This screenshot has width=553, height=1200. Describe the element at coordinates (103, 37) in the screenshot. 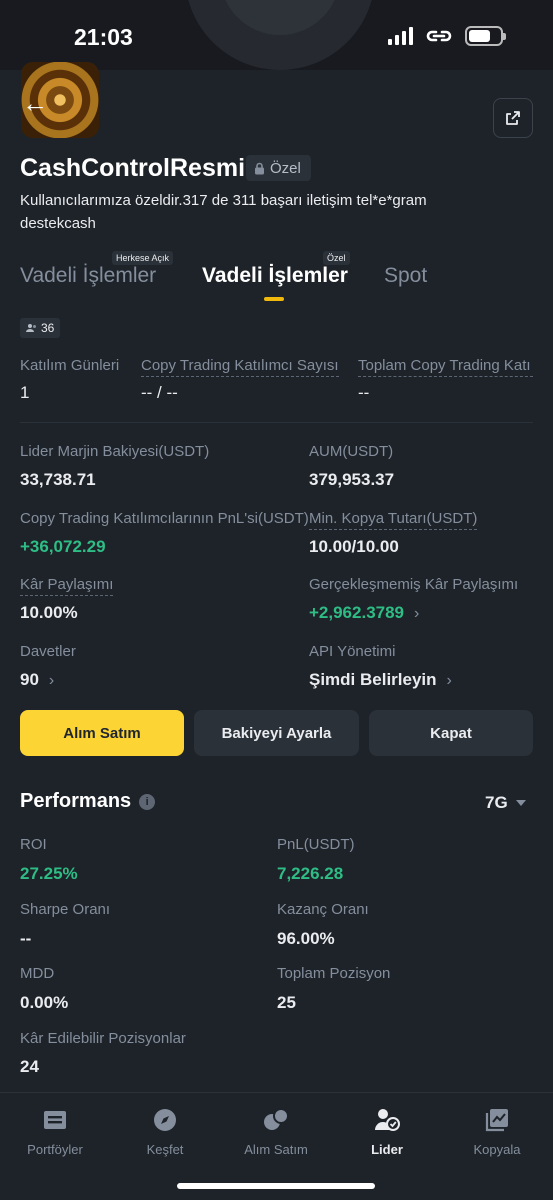

I see `status-time: 21:03` at that location.